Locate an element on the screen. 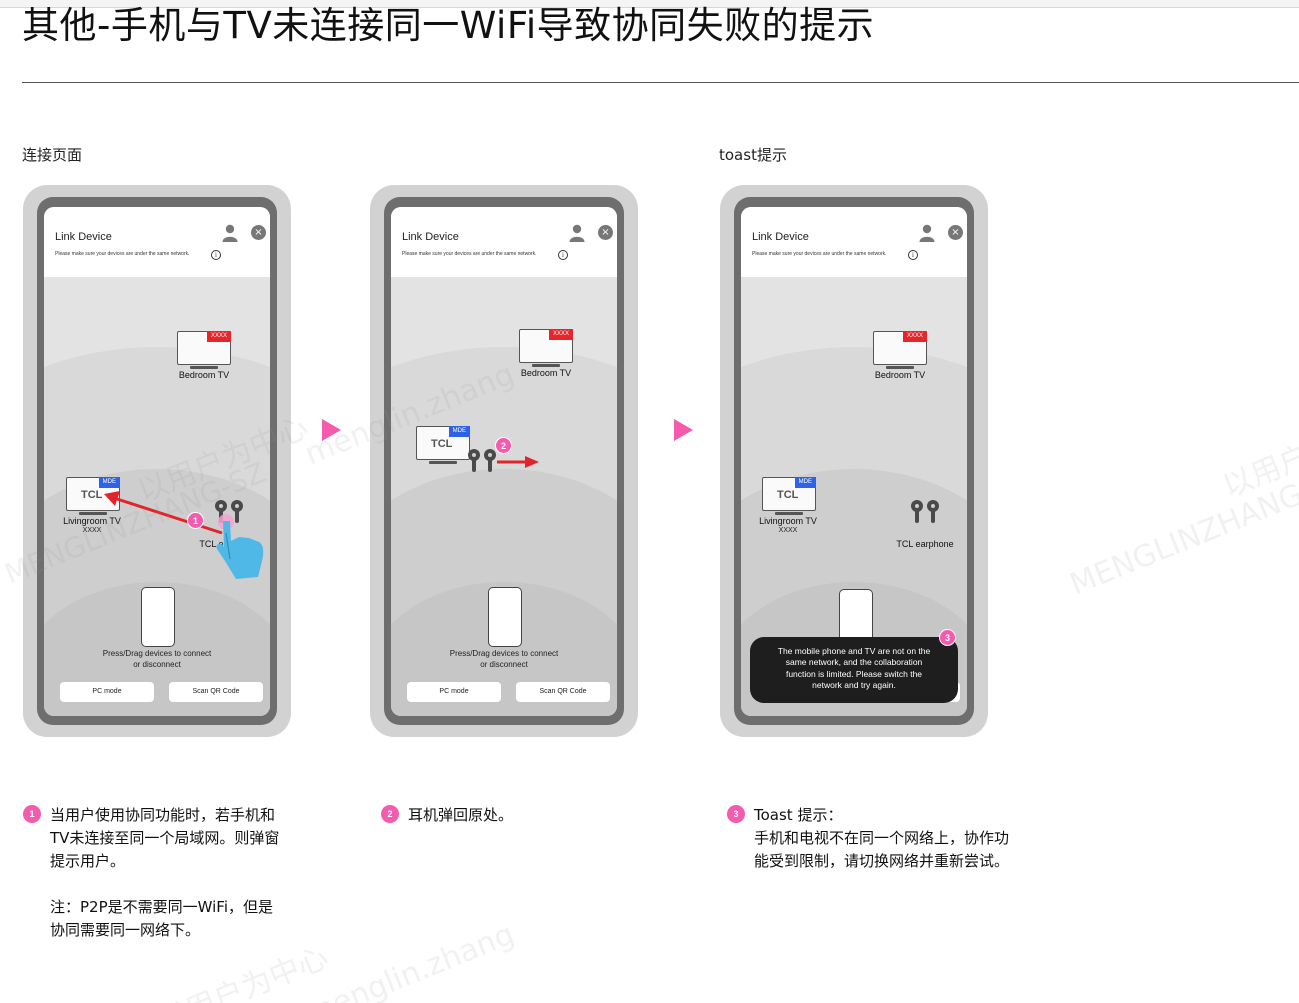 This screenshot has width=1299, height=1003. note-text: 耳机弹回原处。 is located at coordinates (461, 815).